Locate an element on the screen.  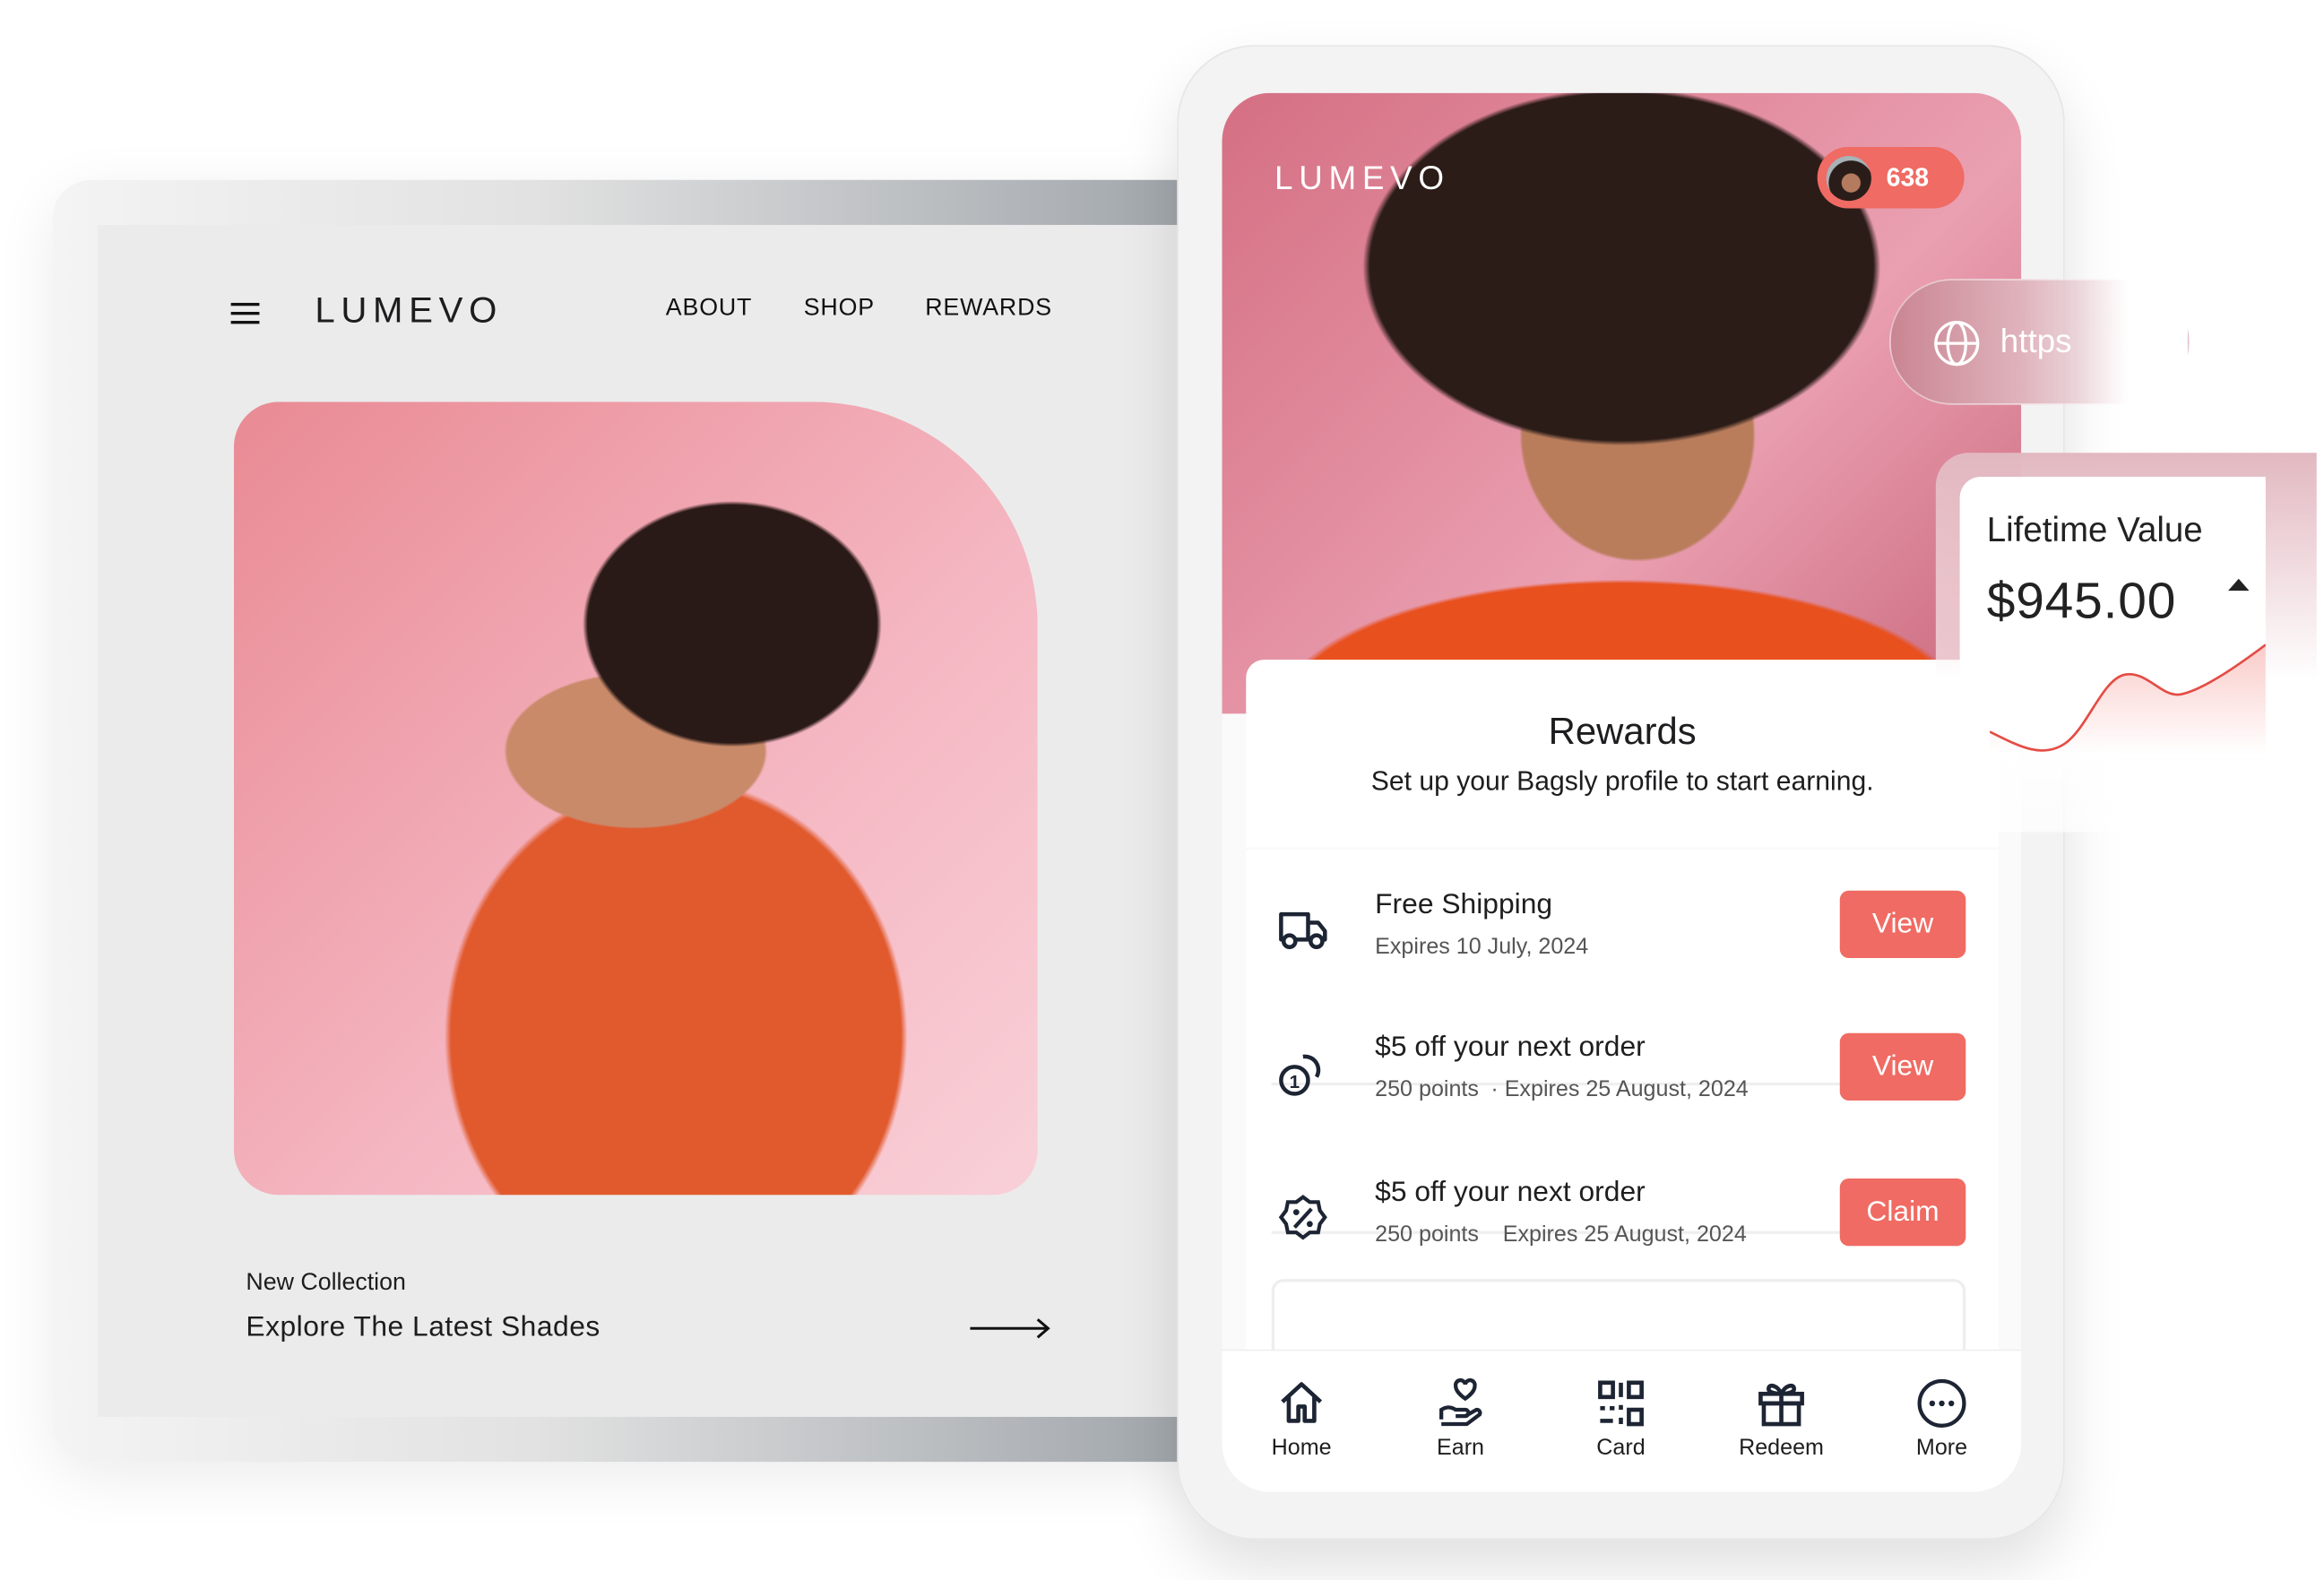
lifetime-value-label: Lifetime Value is located at coordinates (2094, 529).